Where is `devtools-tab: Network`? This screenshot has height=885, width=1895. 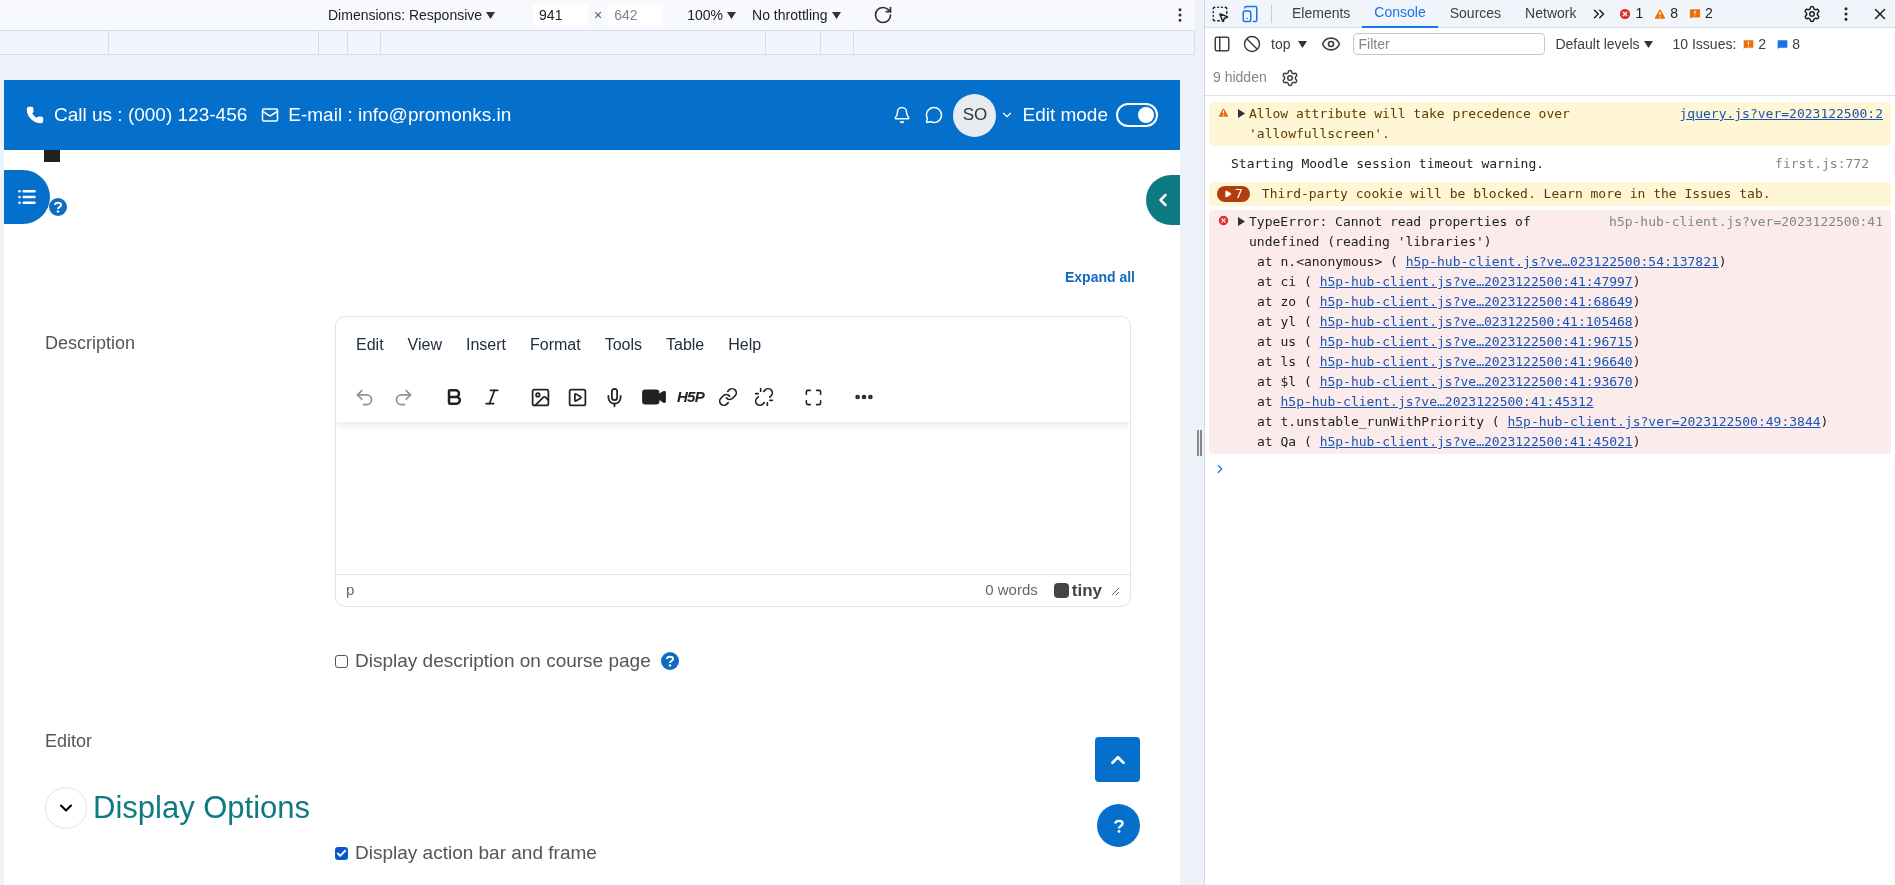
devtools-tab: Network is located at coordinates (1551, 14).